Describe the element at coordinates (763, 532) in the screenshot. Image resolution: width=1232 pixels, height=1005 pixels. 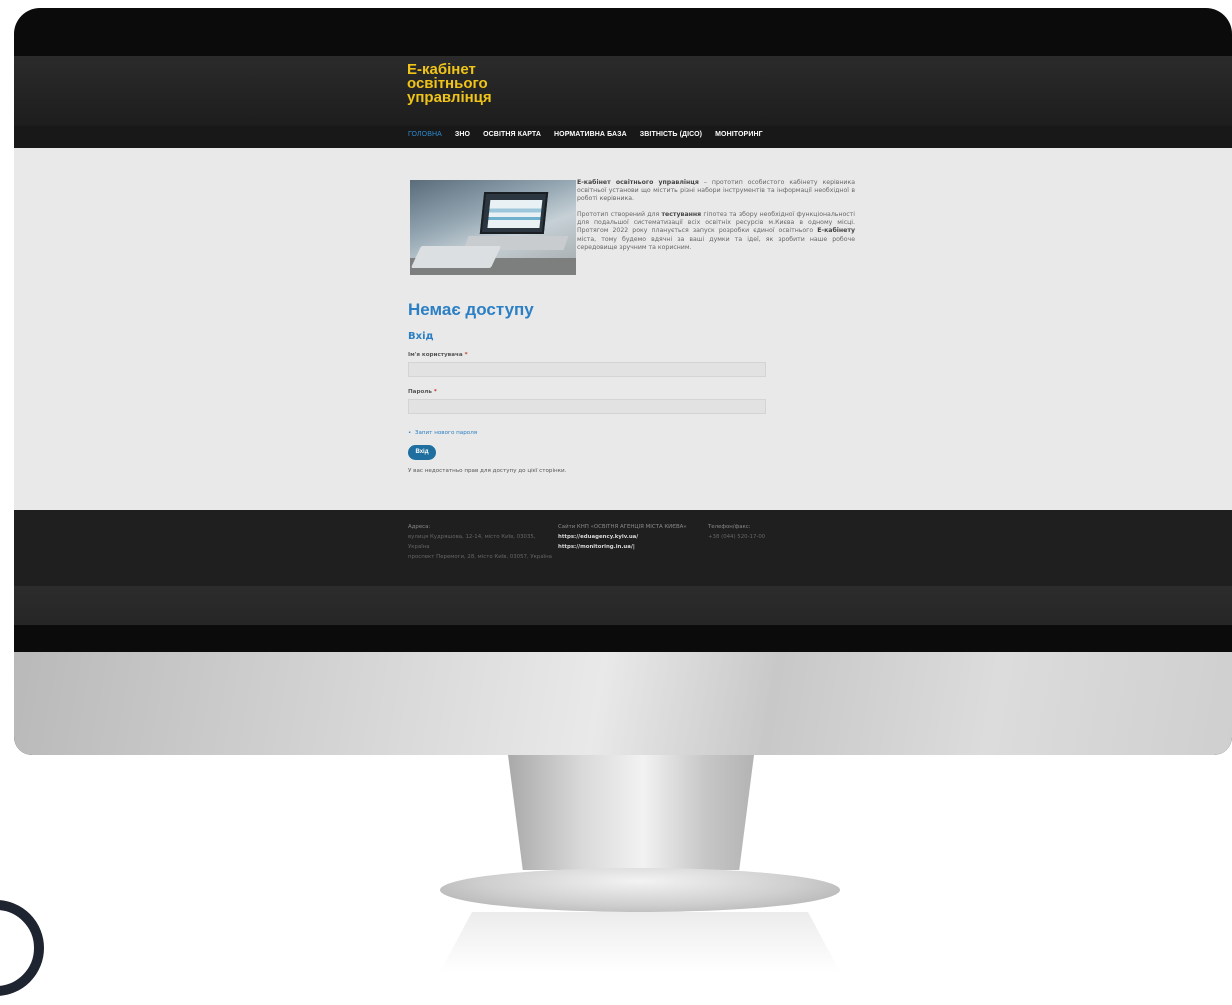
I see `footer-phone: Телефон/факс: +38 (044) 520-17-00` at that location.